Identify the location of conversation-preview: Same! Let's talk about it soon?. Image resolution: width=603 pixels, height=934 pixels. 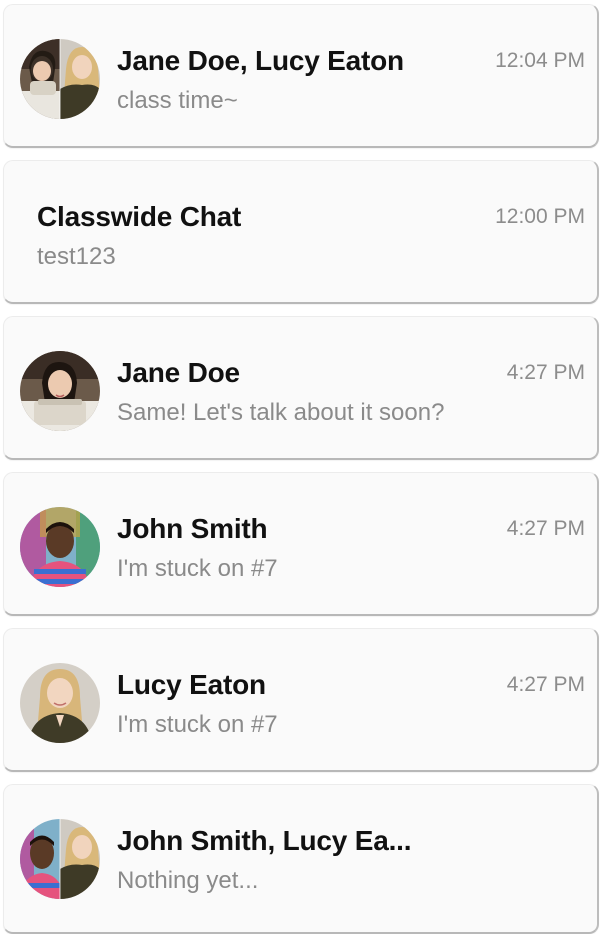
(281, 412).